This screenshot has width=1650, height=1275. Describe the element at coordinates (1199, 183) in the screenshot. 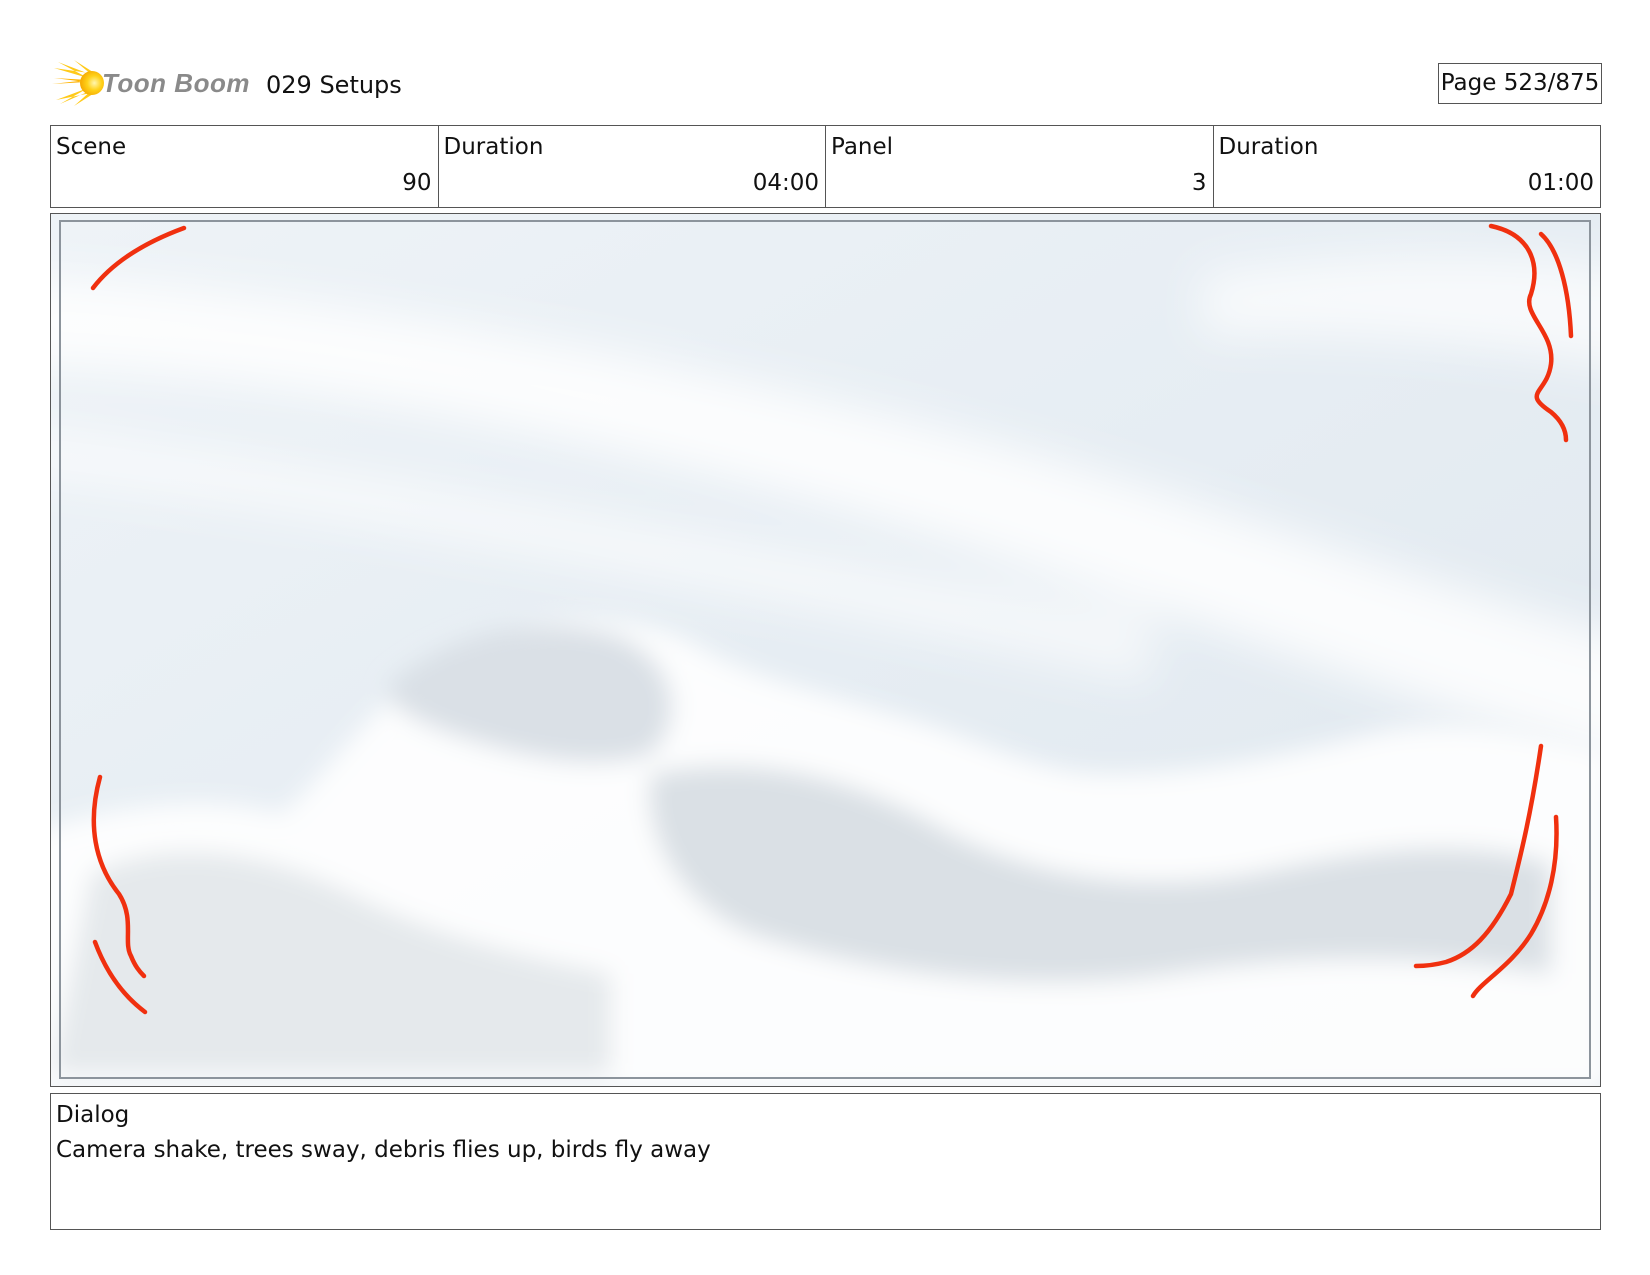

I see `panel-value: 3` at that location.